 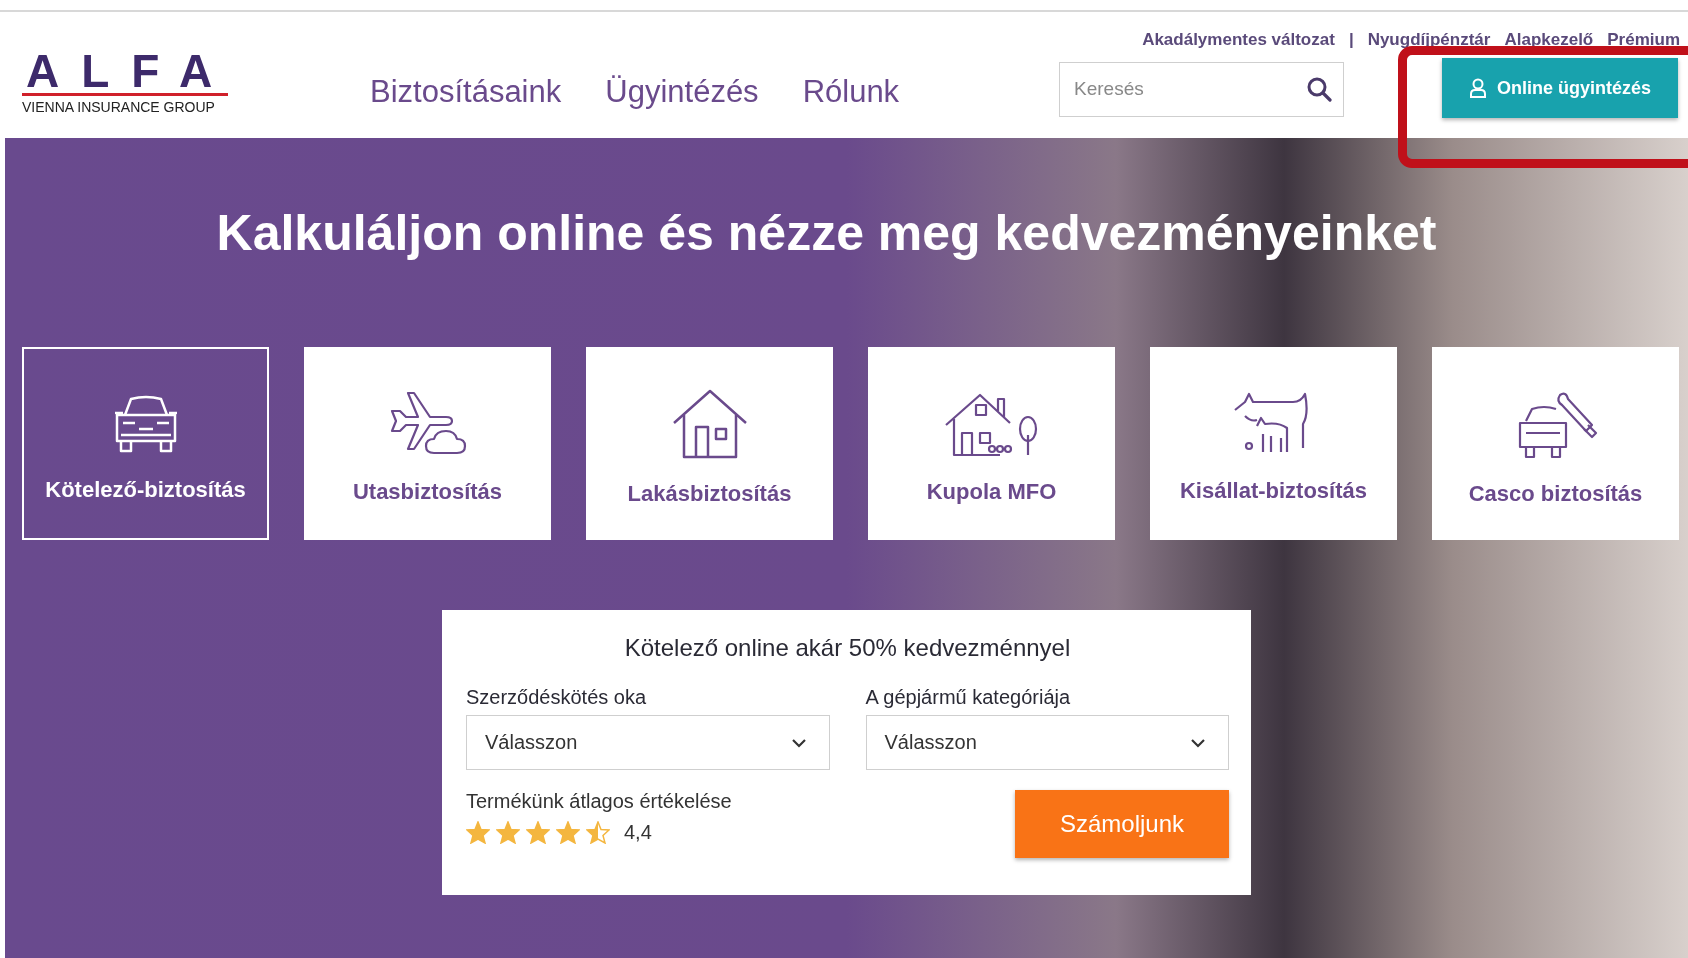 I want to click on search-icon, so click(x=1319, y=88).